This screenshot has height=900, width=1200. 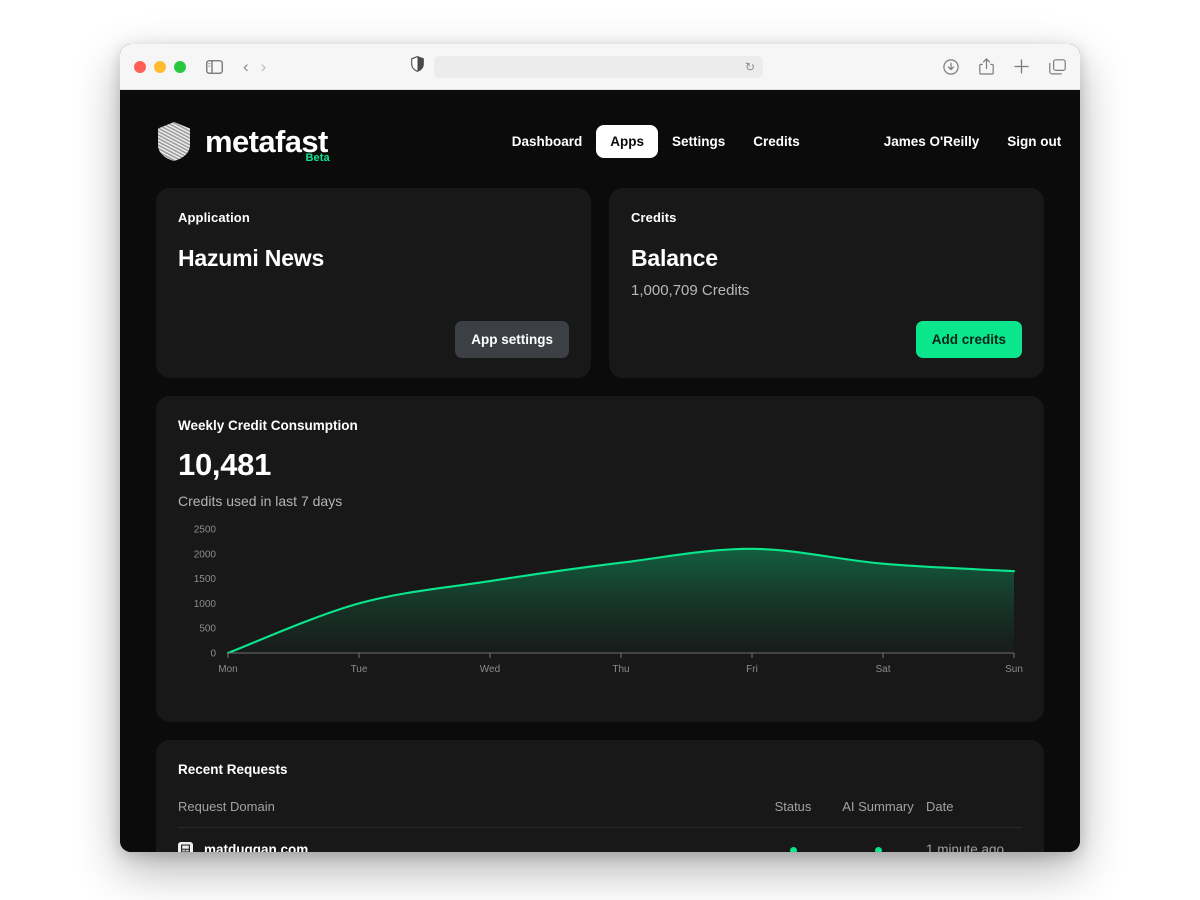 What do you see at coordinates (793, 839) in the screenshot?
I see `request-status-cell` at bounding box center [793, 839].